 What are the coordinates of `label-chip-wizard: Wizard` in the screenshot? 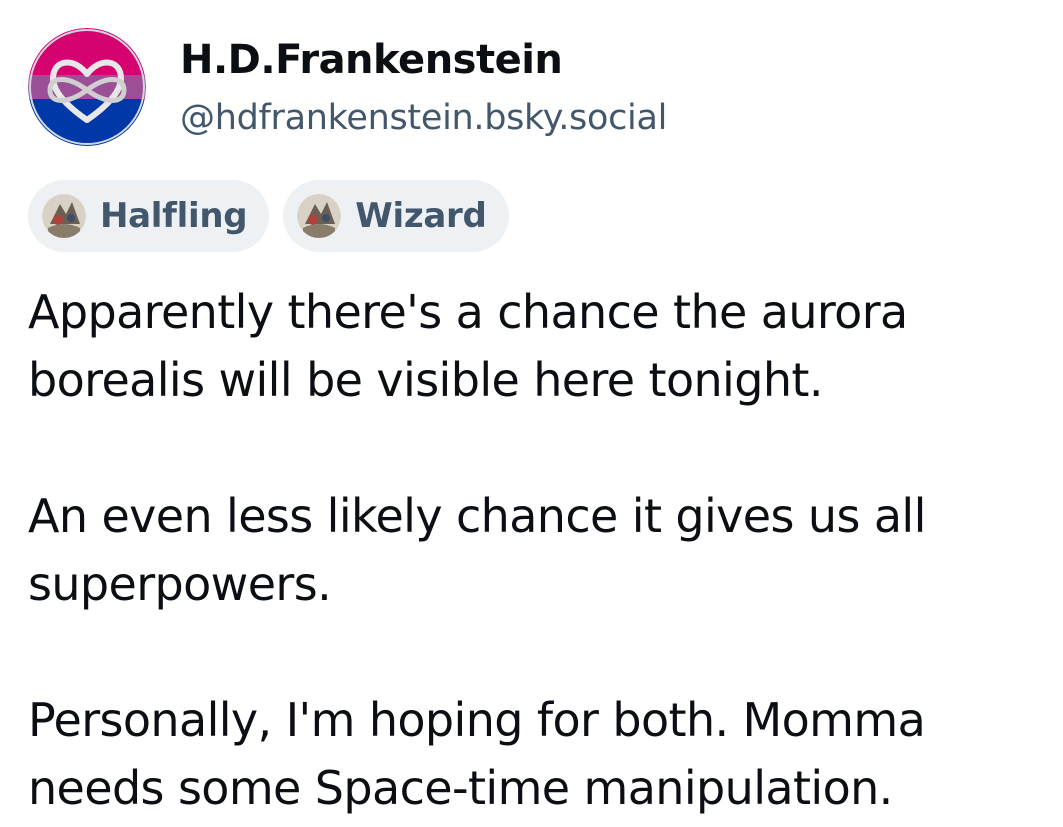 It's located at (396, 216).